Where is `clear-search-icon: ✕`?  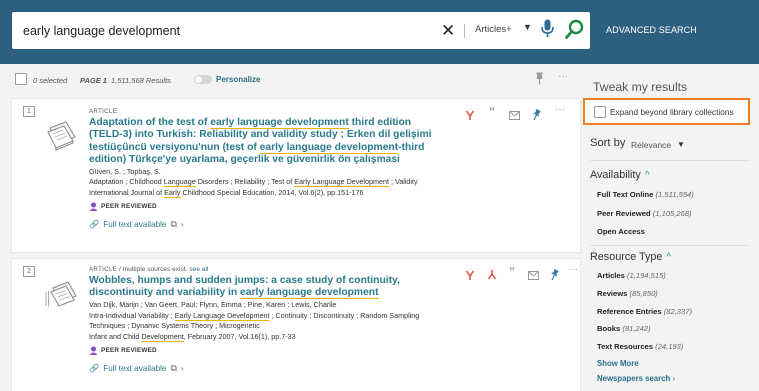
clear-search-icon: ✕ is located at coordinates (448, 31).